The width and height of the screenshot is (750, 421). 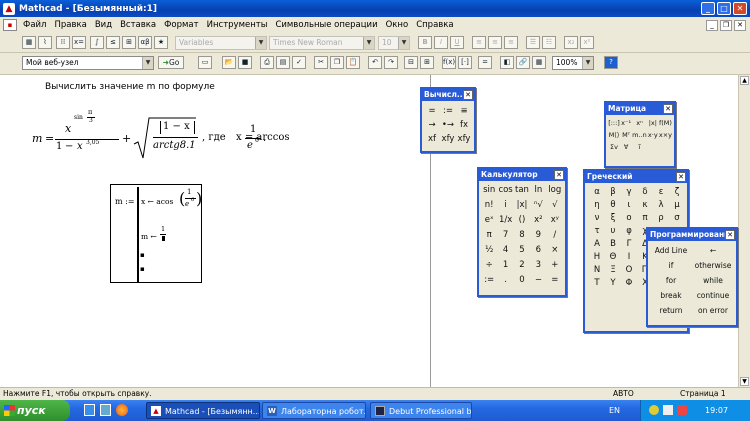 What do you see at coordinates (397, 25) in the screenshot?
I see `menu-window: Окно` at bounding box center [397, 25].